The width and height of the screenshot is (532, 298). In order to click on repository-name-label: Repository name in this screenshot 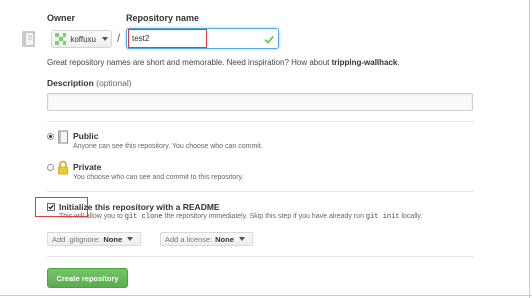, I will do `click(163, 18)`.